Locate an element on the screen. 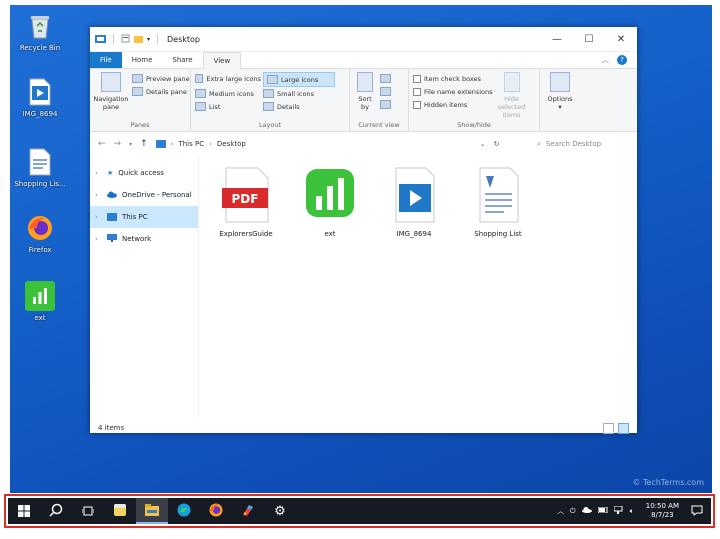 This screenshot has width=720, height=539. system-tray: ︿ ⏻ 🔈︎ 10:50 AM 8/7/23 is located at coordinates (634, 511).